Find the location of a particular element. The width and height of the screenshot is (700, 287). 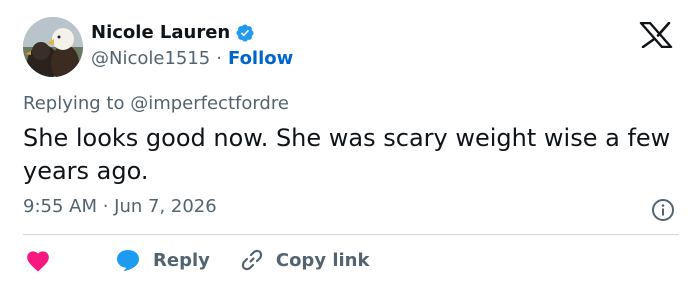

follow-button: Follow is located at coordinates (260, 58).